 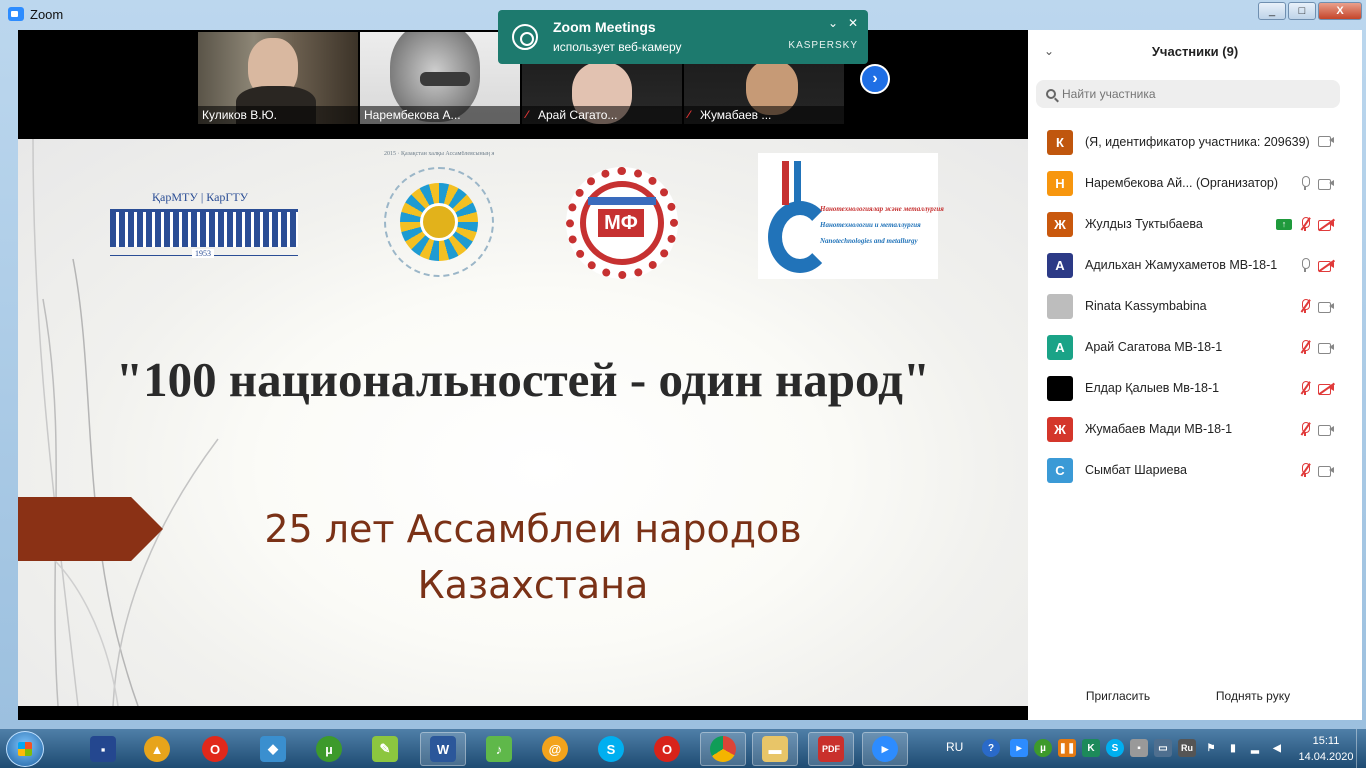 What do you see at coordinates (1255, 748) in the screenshot?
I see `signal-tray-icon: ▂` at bounding box center [1255, 748].